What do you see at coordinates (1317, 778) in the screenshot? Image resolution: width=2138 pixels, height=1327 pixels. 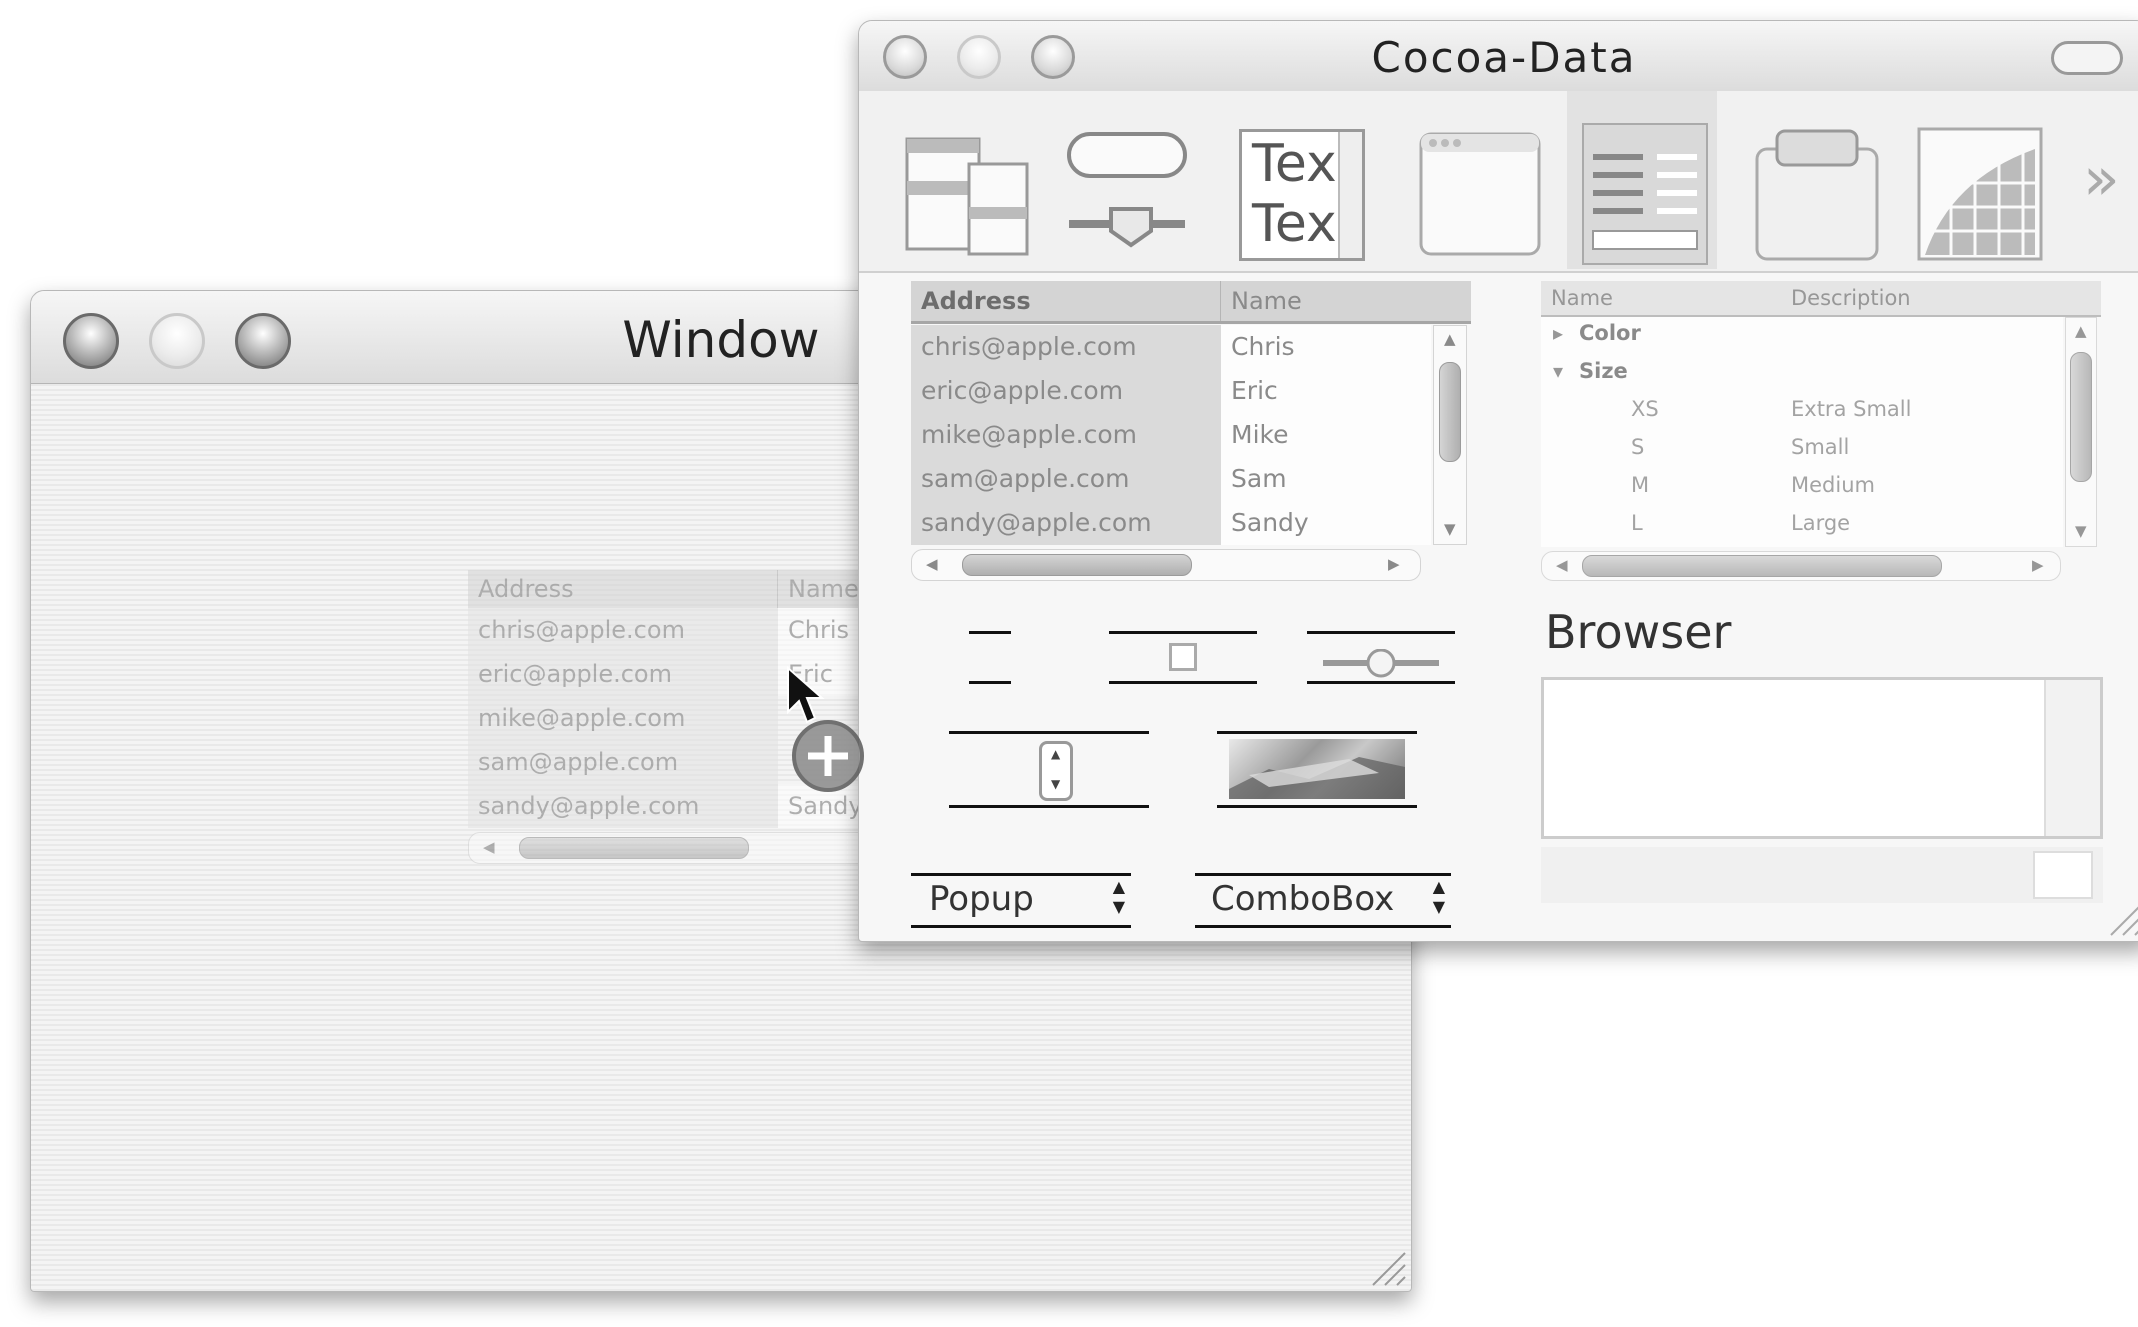 I see `photo-placeholder-icon` at bounding box center [1317, 778].